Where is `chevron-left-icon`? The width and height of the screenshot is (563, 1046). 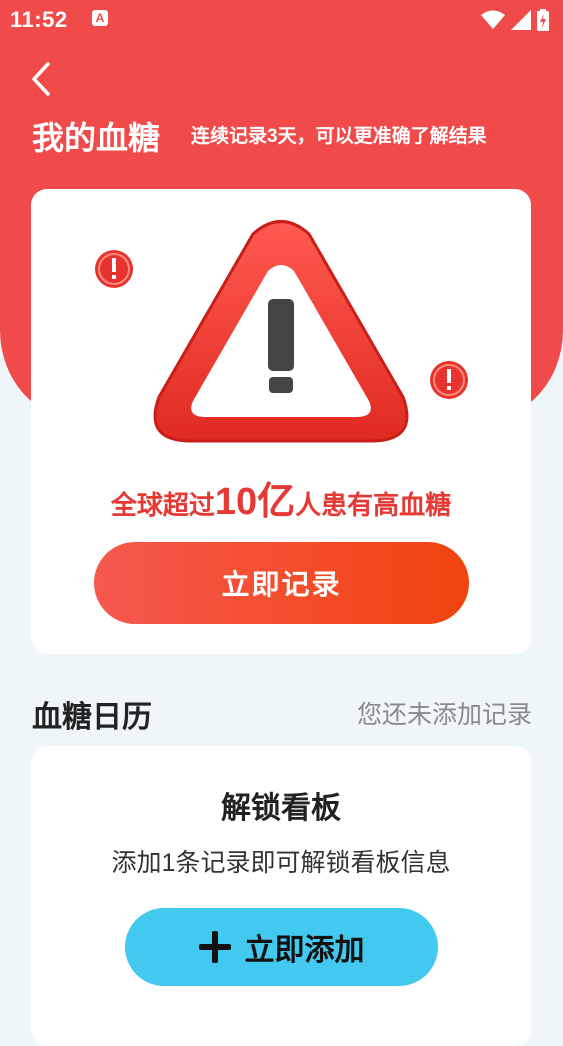 chevron-left-icon is located at coordinates (41, 79).